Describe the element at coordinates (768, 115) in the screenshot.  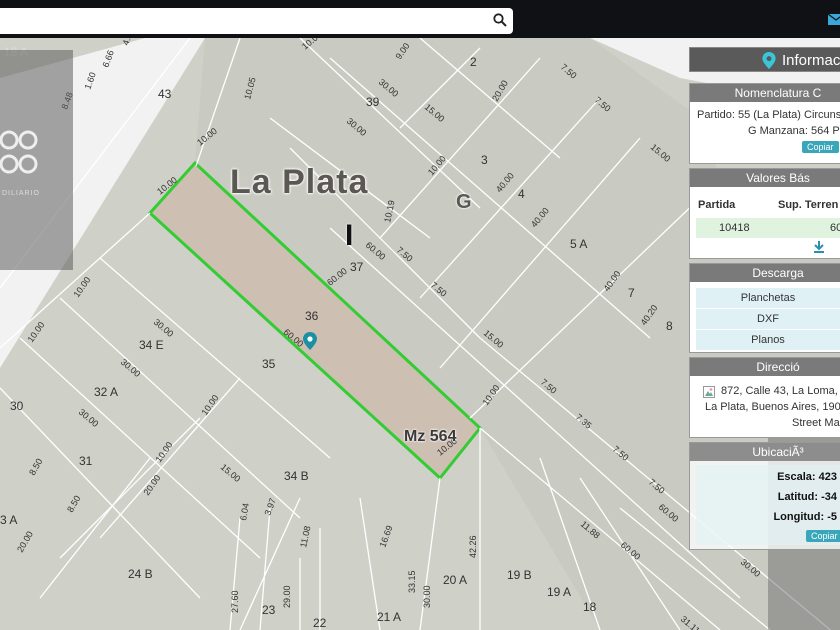
I see `nomenclatura-line1: Partido: 55 (La Plata) Circuns` at that location.